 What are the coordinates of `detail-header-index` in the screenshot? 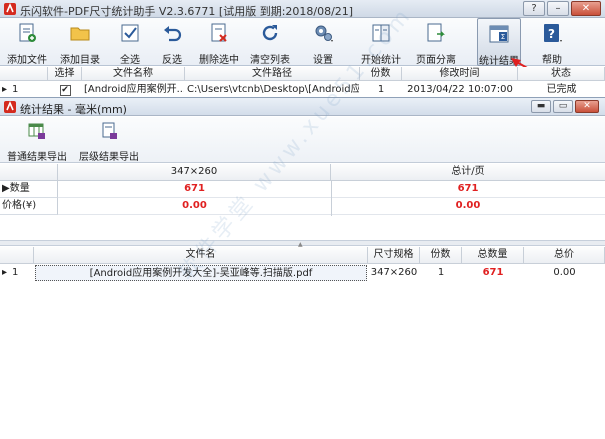 It's located at (17, 255).